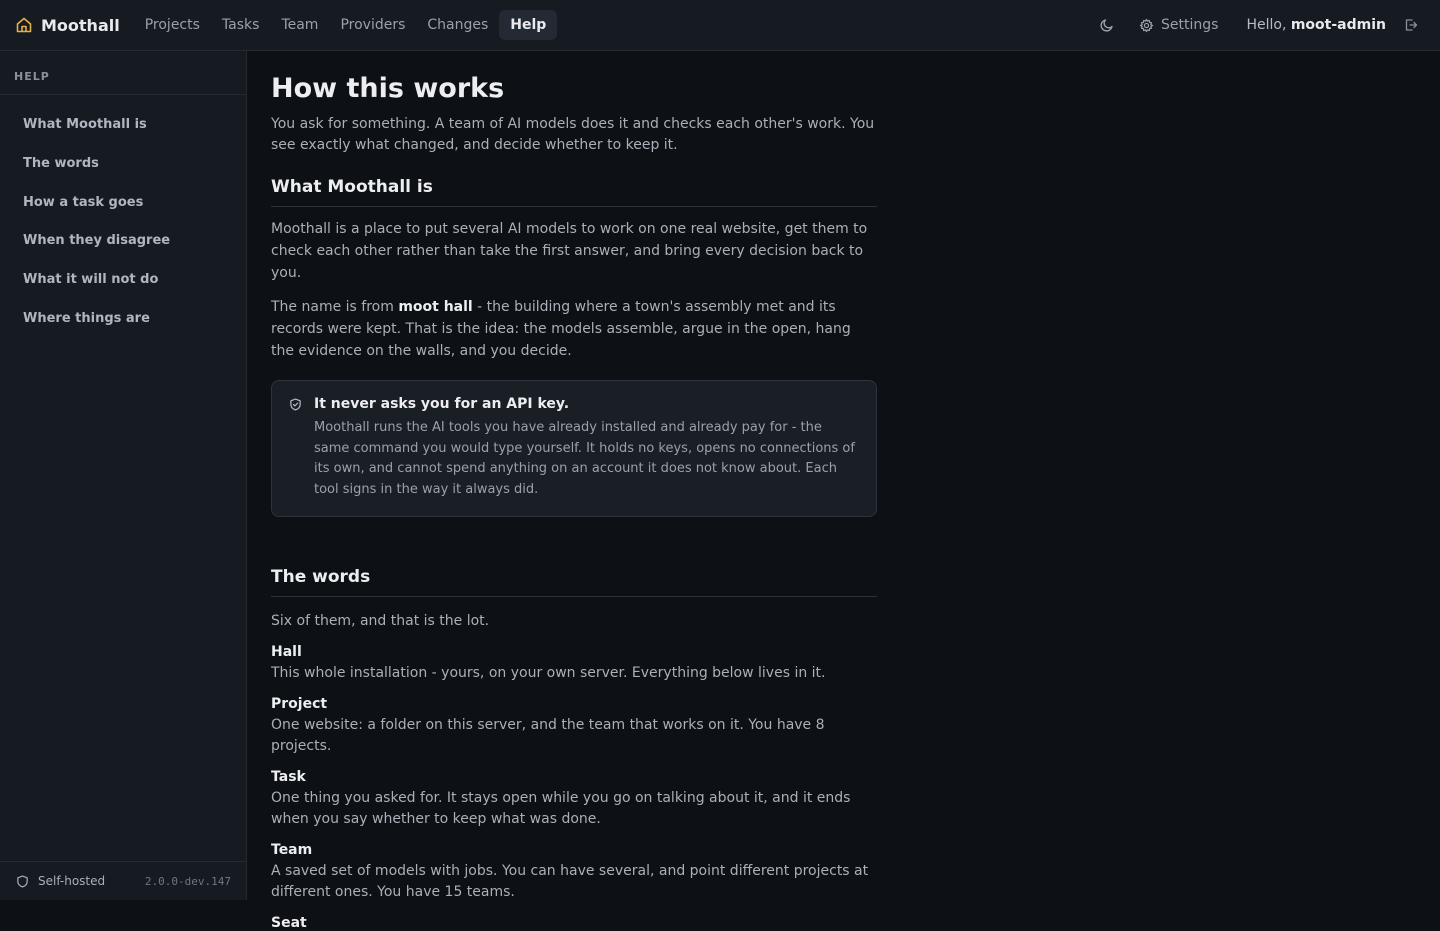 The image size is (1440, 931). Describe the element at coordinates (299, 25) in the screenshot. I see `nav-team: Team` at that location.